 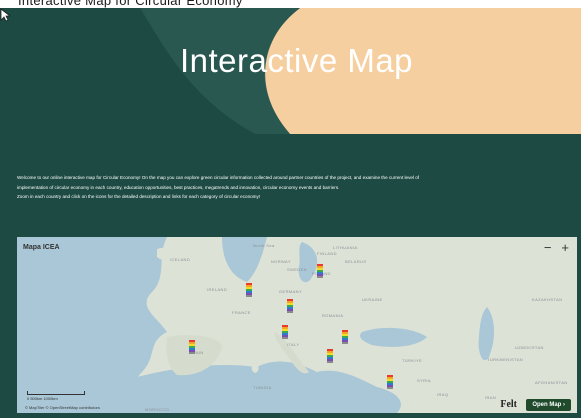 I want to click on map-label-iceland: ICELAND, so click(x=180, y=259).